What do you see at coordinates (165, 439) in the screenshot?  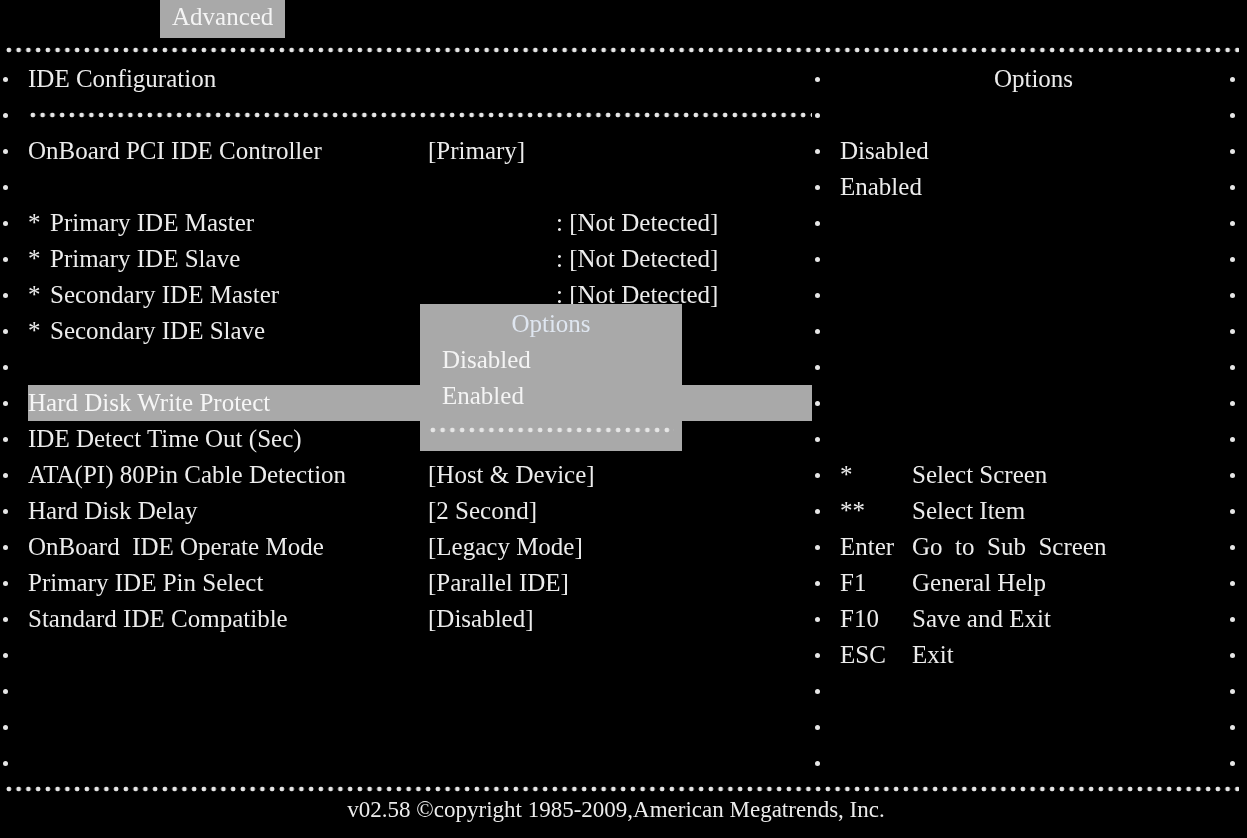 I see `setting-label: IDE Detect Time Out (Sec)` at bounding box center [165, 439].